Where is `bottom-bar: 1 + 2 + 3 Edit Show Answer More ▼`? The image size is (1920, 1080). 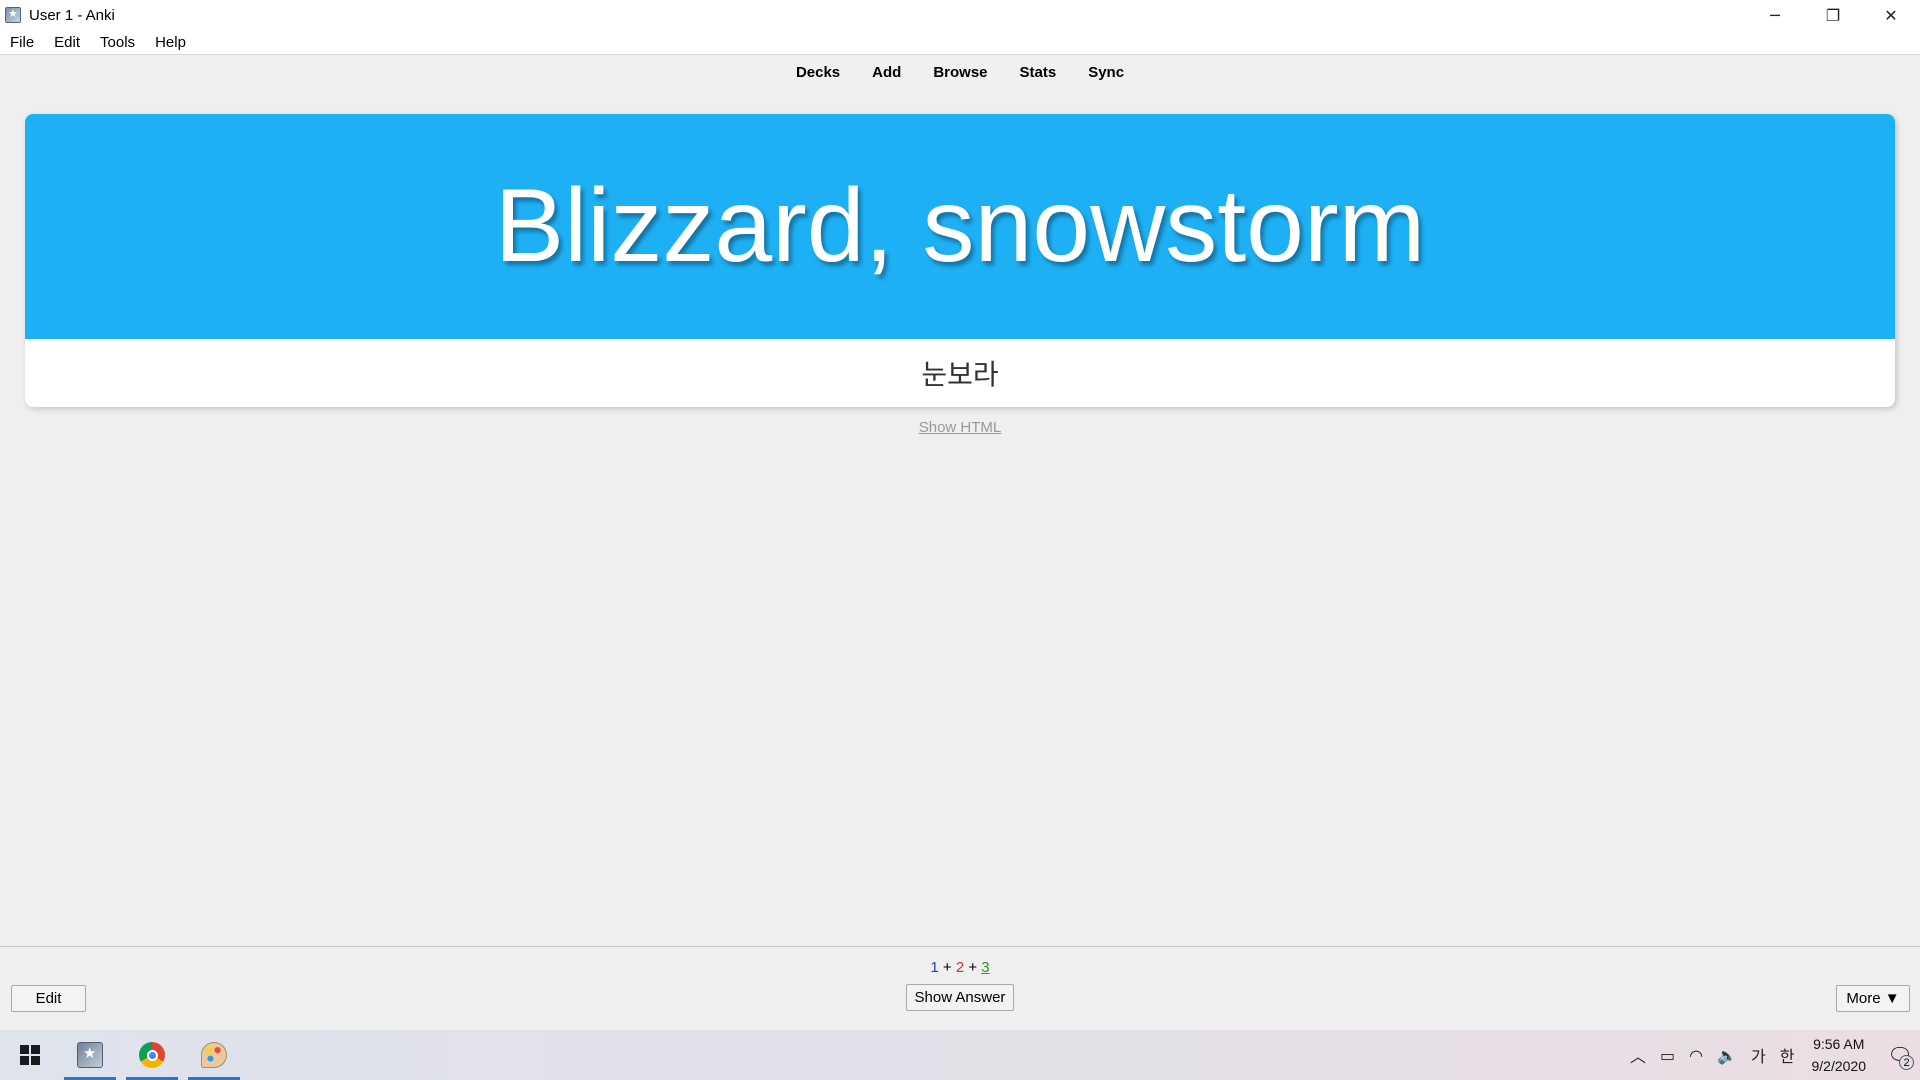
bottom-bar: 1 + 2 + 3 Edit Show Answer More ▼ is located at coordinates (960, 988).